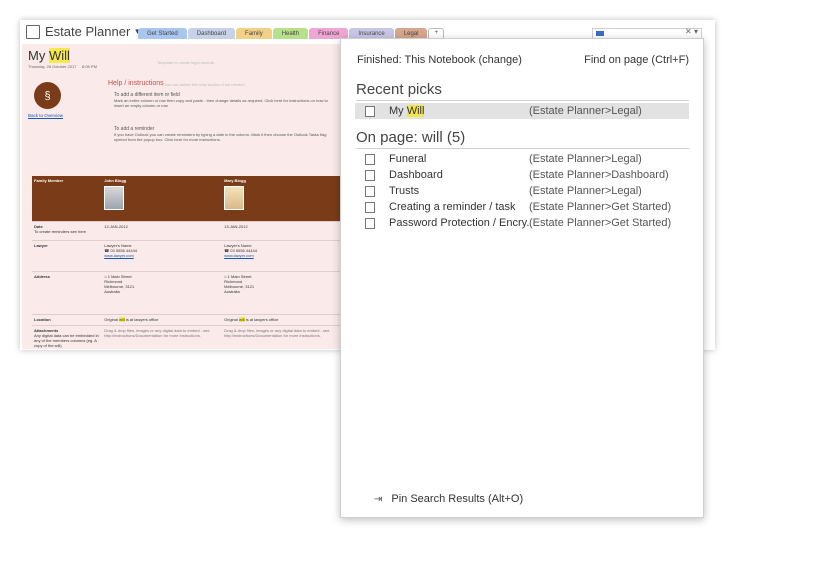 The image size is (813, 564). Describe the element at coordinates (236, 226) in the screenshot. I see `grid-cell: 13-JAN-2012` at that location.